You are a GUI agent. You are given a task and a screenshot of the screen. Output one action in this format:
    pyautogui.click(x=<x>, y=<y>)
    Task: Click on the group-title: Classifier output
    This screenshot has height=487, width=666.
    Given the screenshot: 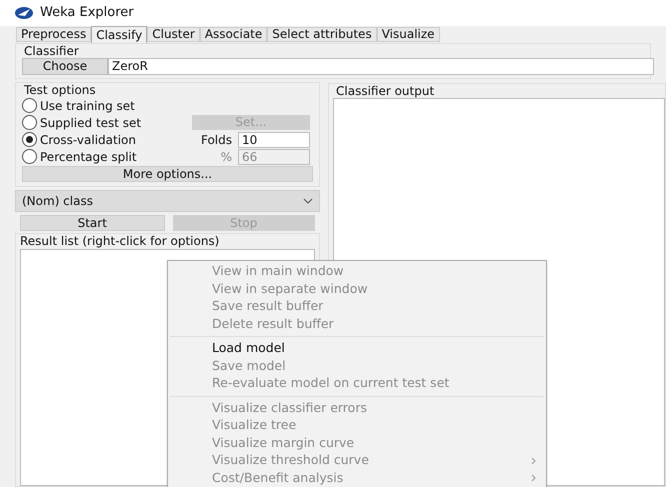 What is the action you would take?
    pyautogui.click(x=386, y=91)
    